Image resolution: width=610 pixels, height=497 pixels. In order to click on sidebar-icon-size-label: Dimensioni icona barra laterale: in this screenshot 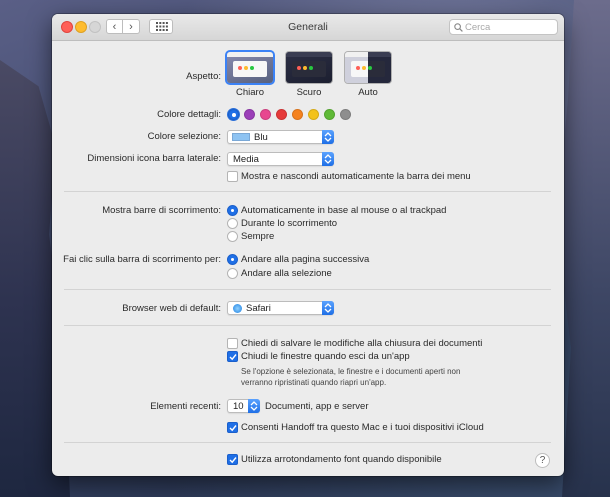, I will do `click(154, 158)`.